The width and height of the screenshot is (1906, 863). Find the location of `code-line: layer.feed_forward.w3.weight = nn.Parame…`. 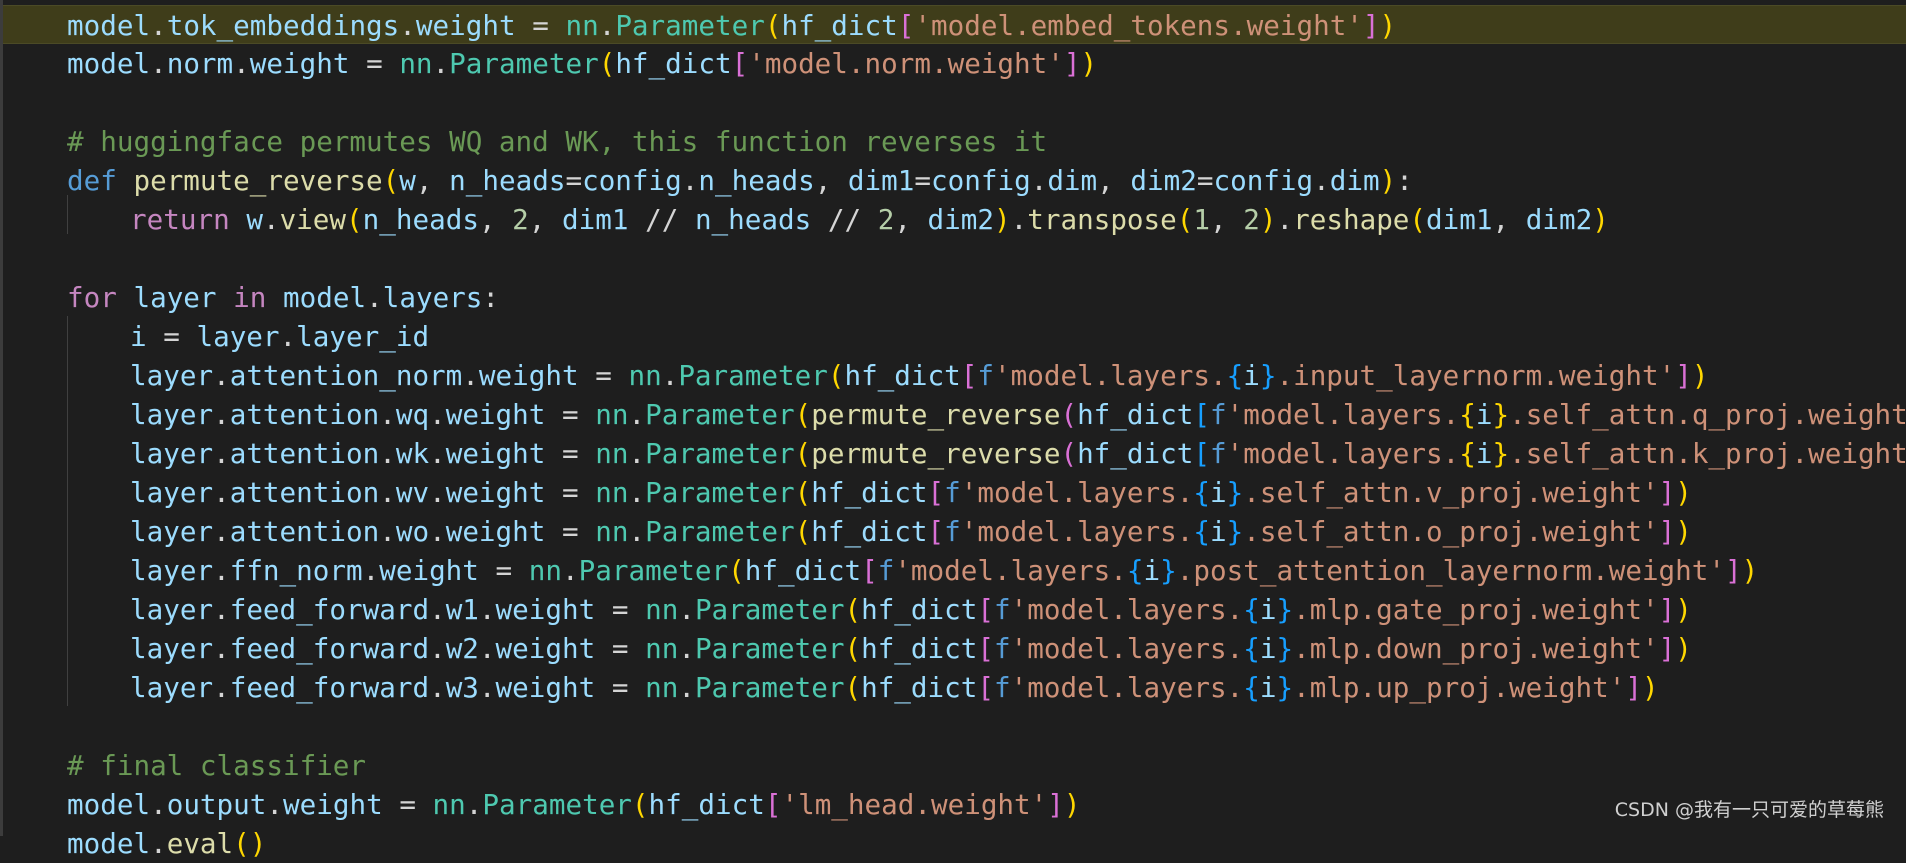

code-line: layer.feed_forward.w3.weight = nn.Parame… is located at coordinates (954, 687).